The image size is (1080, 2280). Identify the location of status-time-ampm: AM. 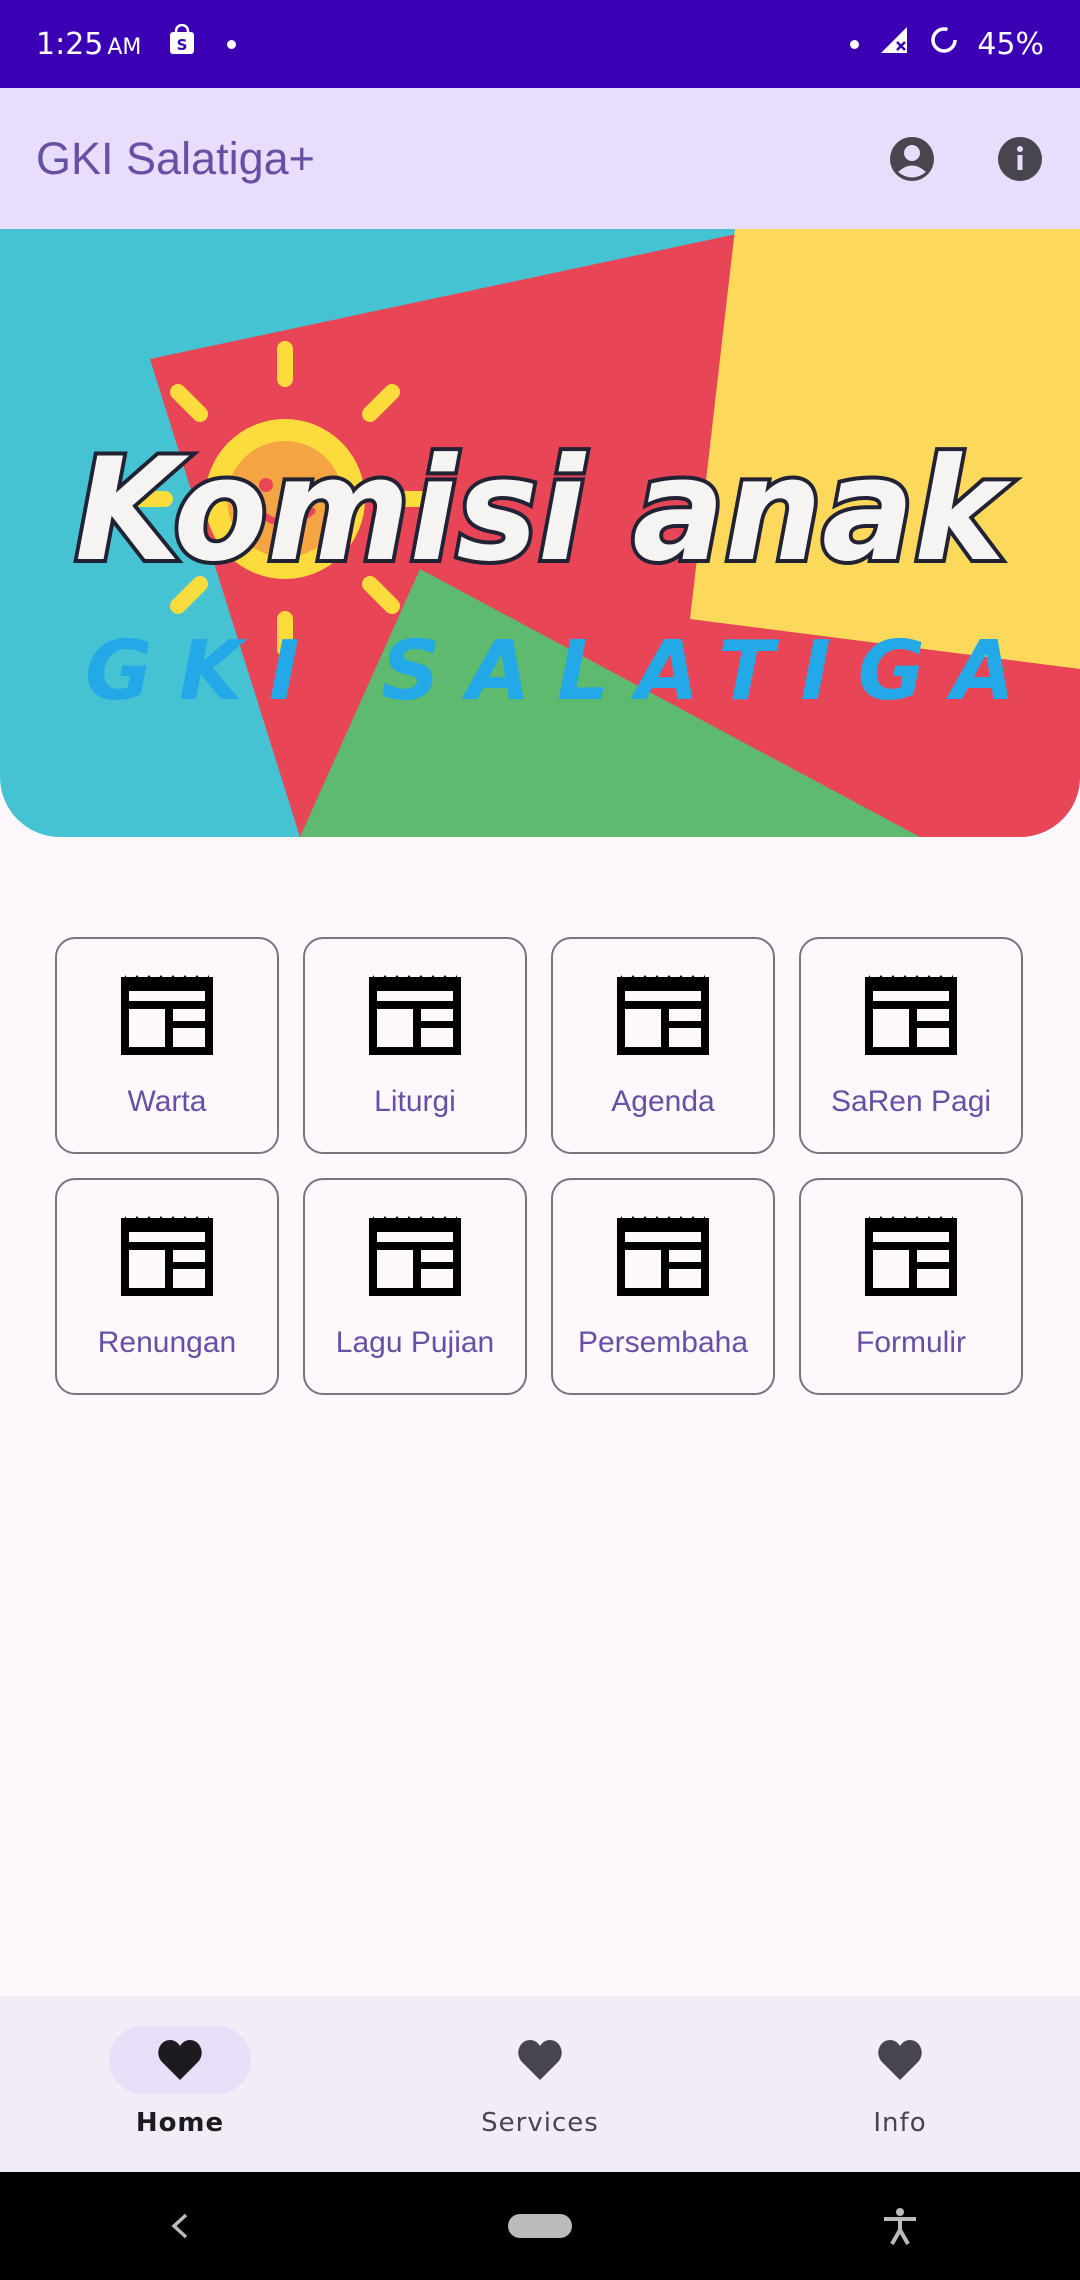
(124, 47).